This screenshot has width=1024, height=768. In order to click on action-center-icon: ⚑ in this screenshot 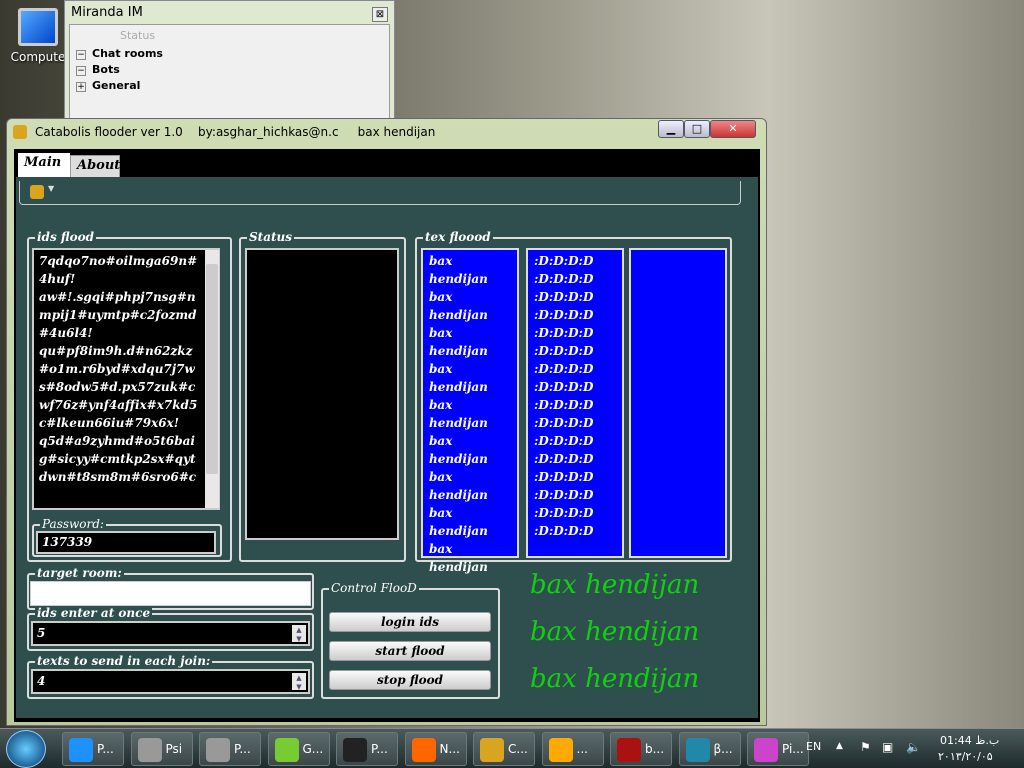, I will do `click(865, 747)`.